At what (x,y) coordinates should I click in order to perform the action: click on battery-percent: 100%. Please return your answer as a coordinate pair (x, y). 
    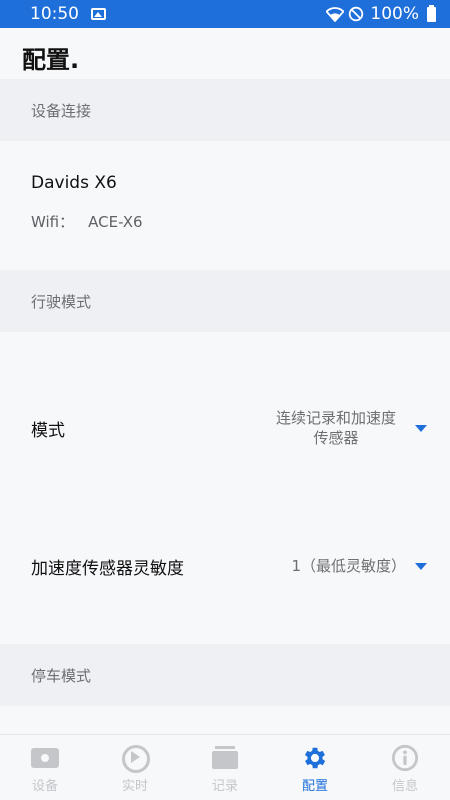
    Looking at the image, I should click on (394, 14).